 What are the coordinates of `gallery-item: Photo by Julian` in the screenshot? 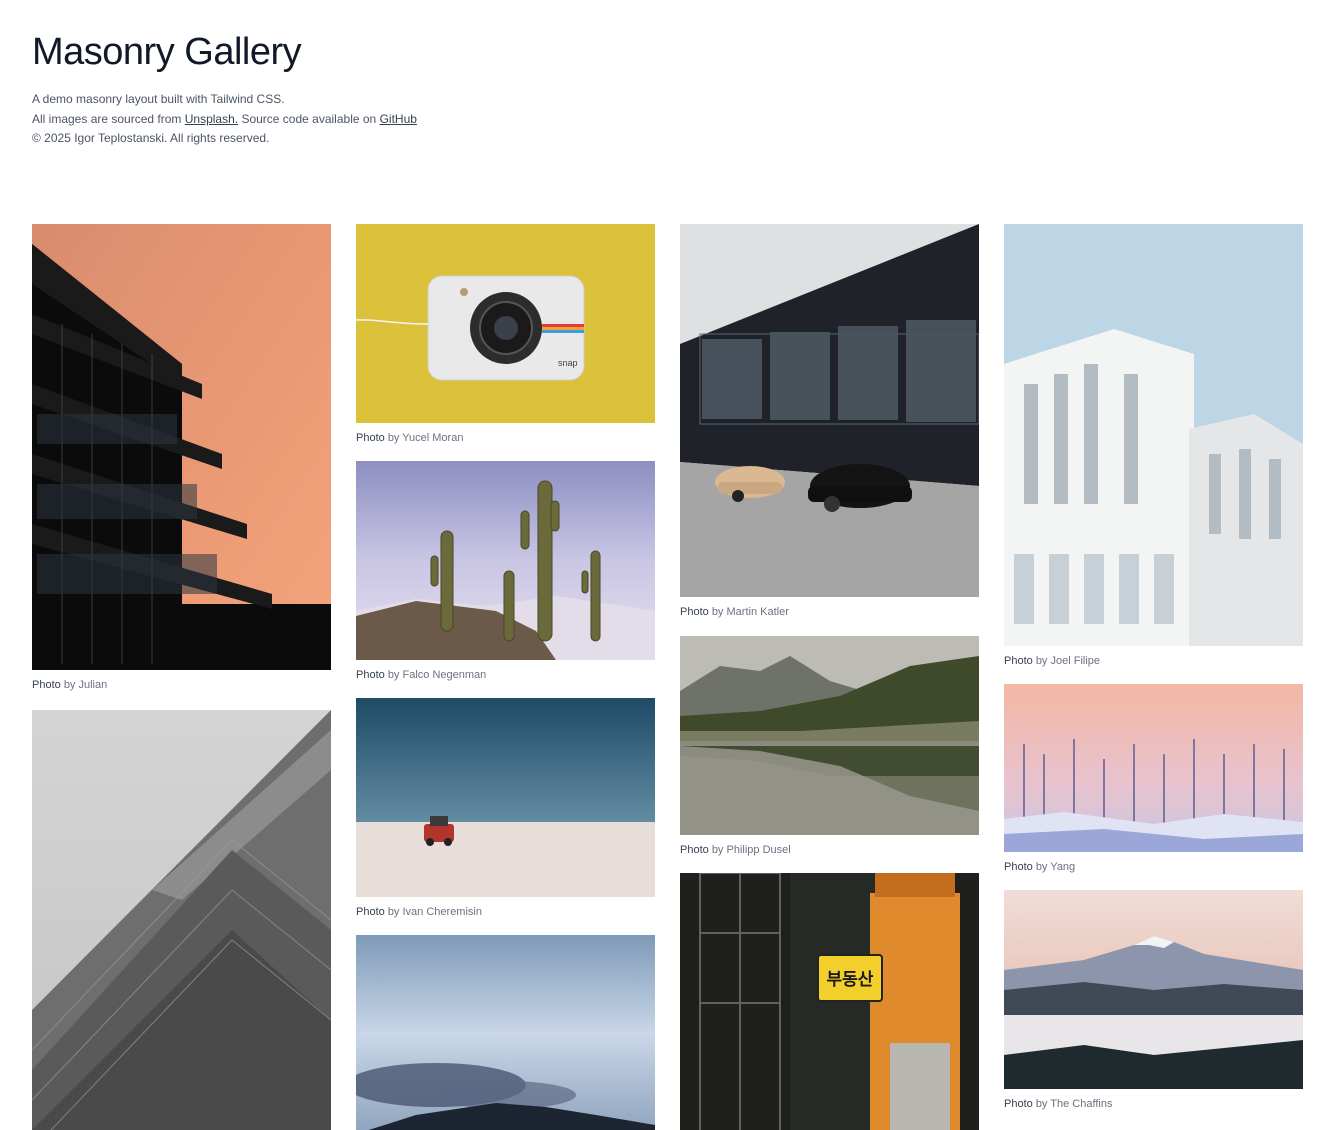 It's located at (181, 458).